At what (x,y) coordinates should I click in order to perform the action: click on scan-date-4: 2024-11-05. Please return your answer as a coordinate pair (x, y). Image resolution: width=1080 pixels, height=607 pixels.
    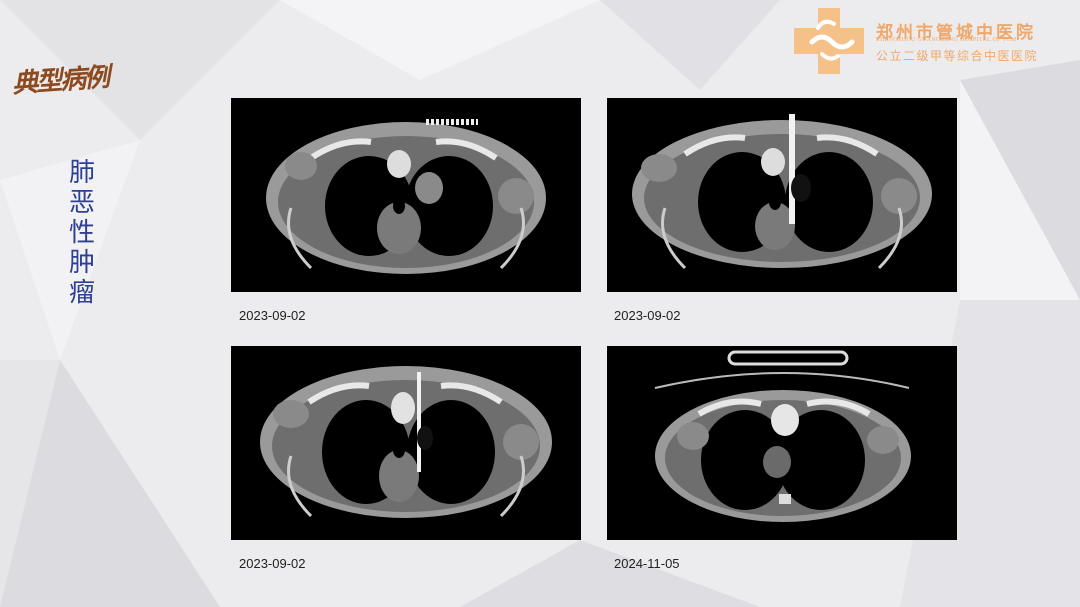
    Looking at the image, I should click on (647, 563).